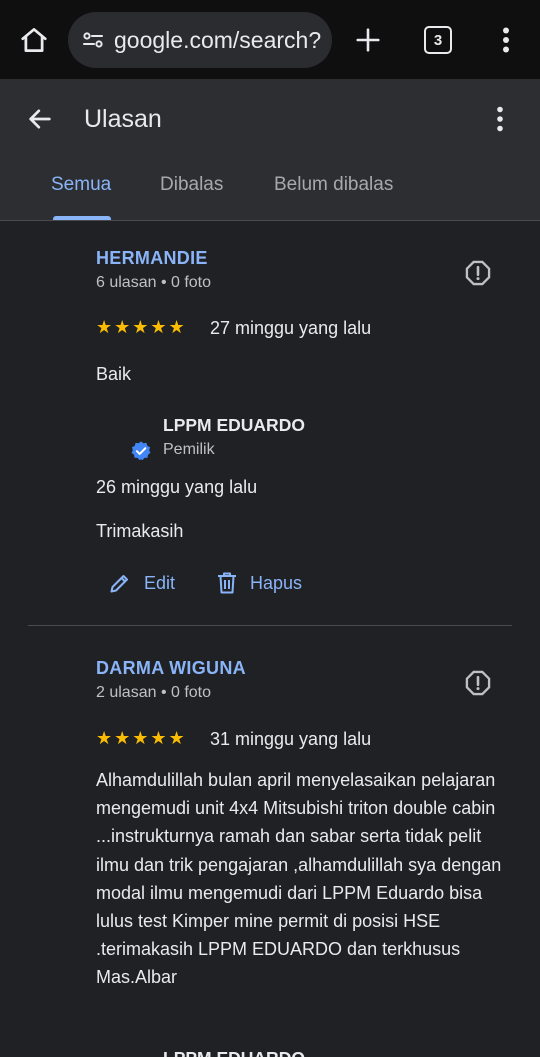 Image resolution: width=540 pixels, height=1057 pixels. Describe the element at coordinates (154, 692) in the screenshot. I see `reviewer-meta: 2 ulasan • 0 foto` at that location.